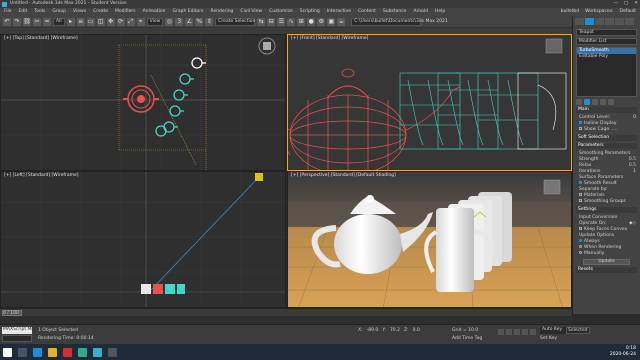  Describe the element at coordinates (100, 12) in the screenshot. I see `menu-create: Create` at that location.